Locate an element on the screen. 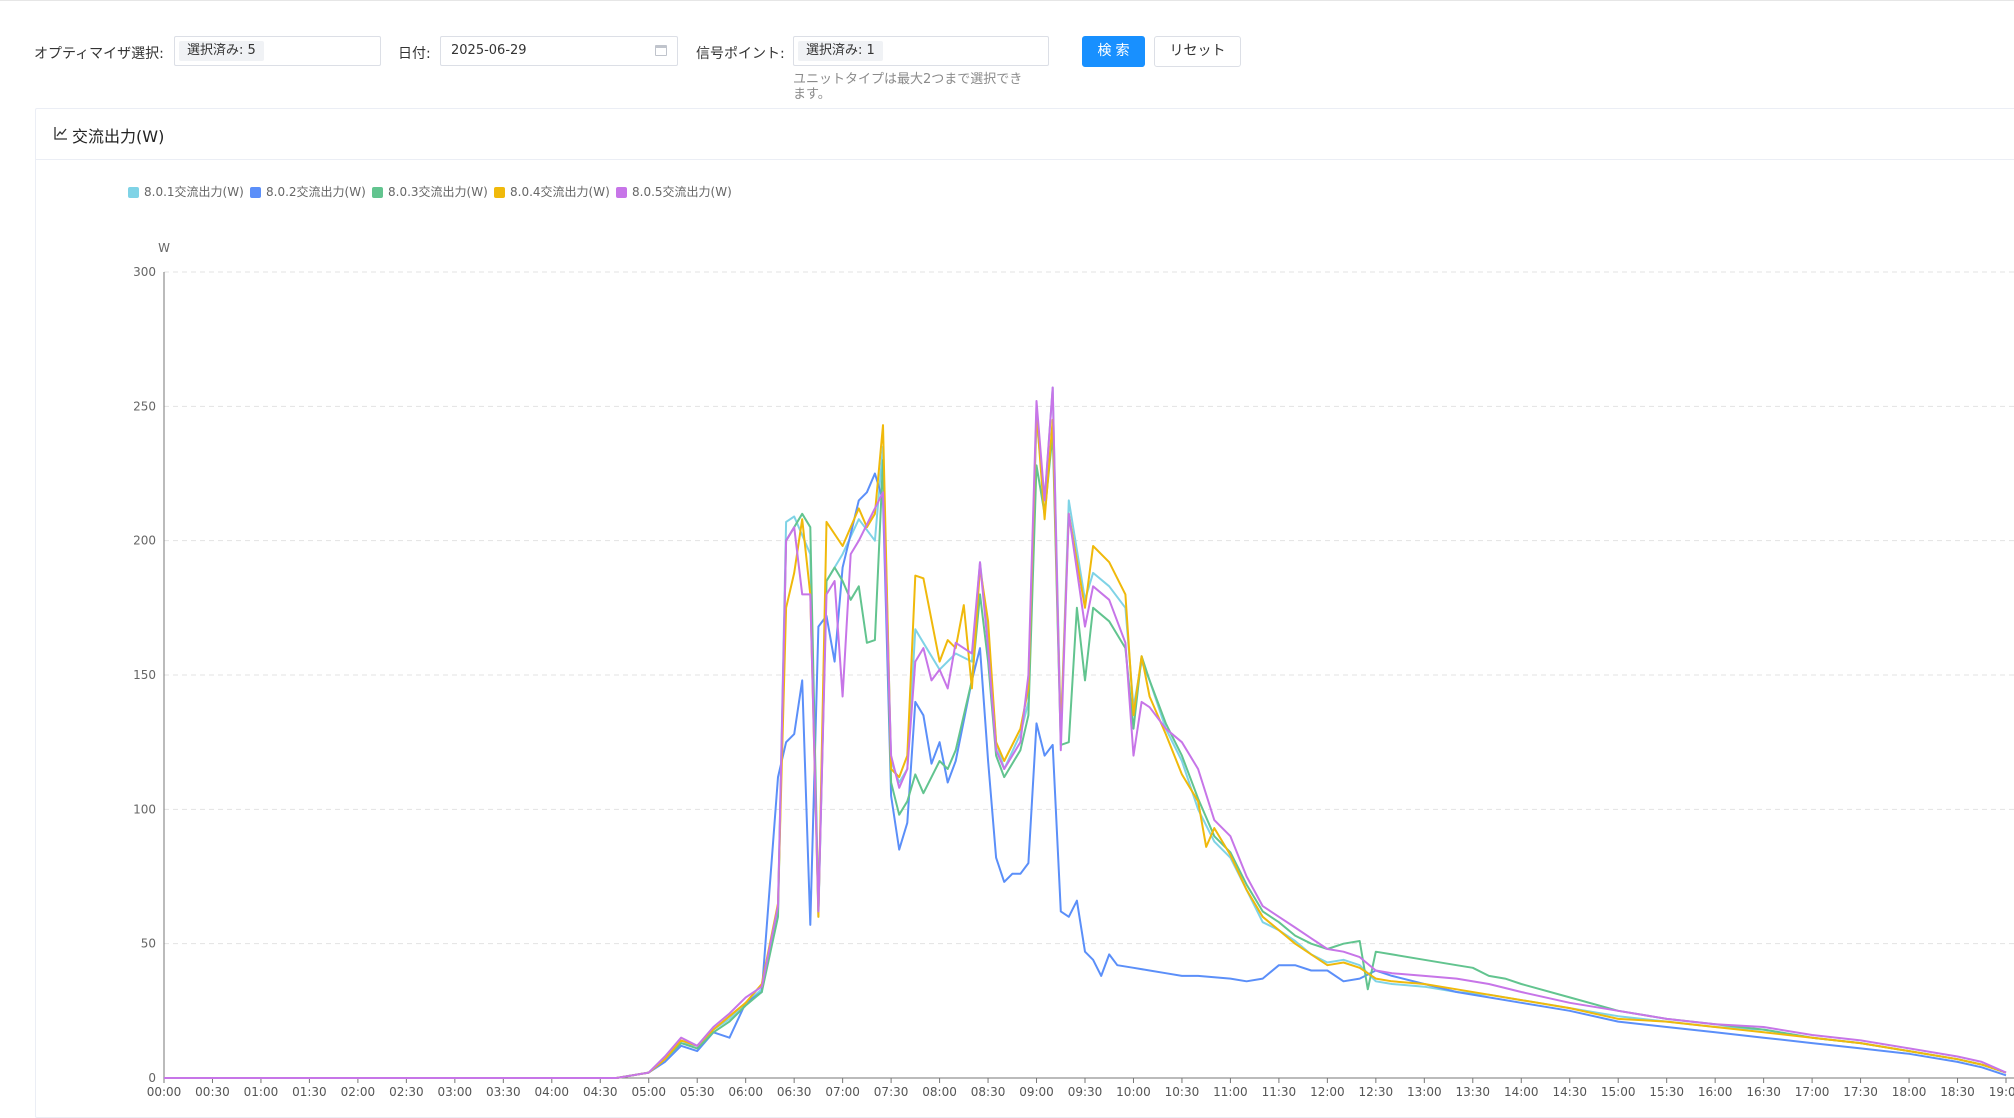  x-tick-label: 00:30 is located at coordinates (212, 1092).